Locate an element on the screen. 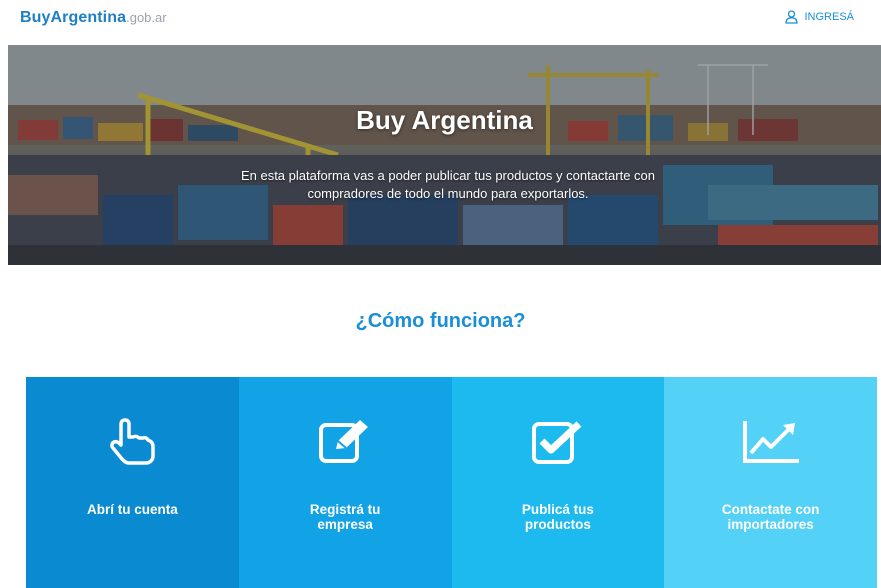  step-label: Abrí tu cuenta is located at coordinates (132, 509).